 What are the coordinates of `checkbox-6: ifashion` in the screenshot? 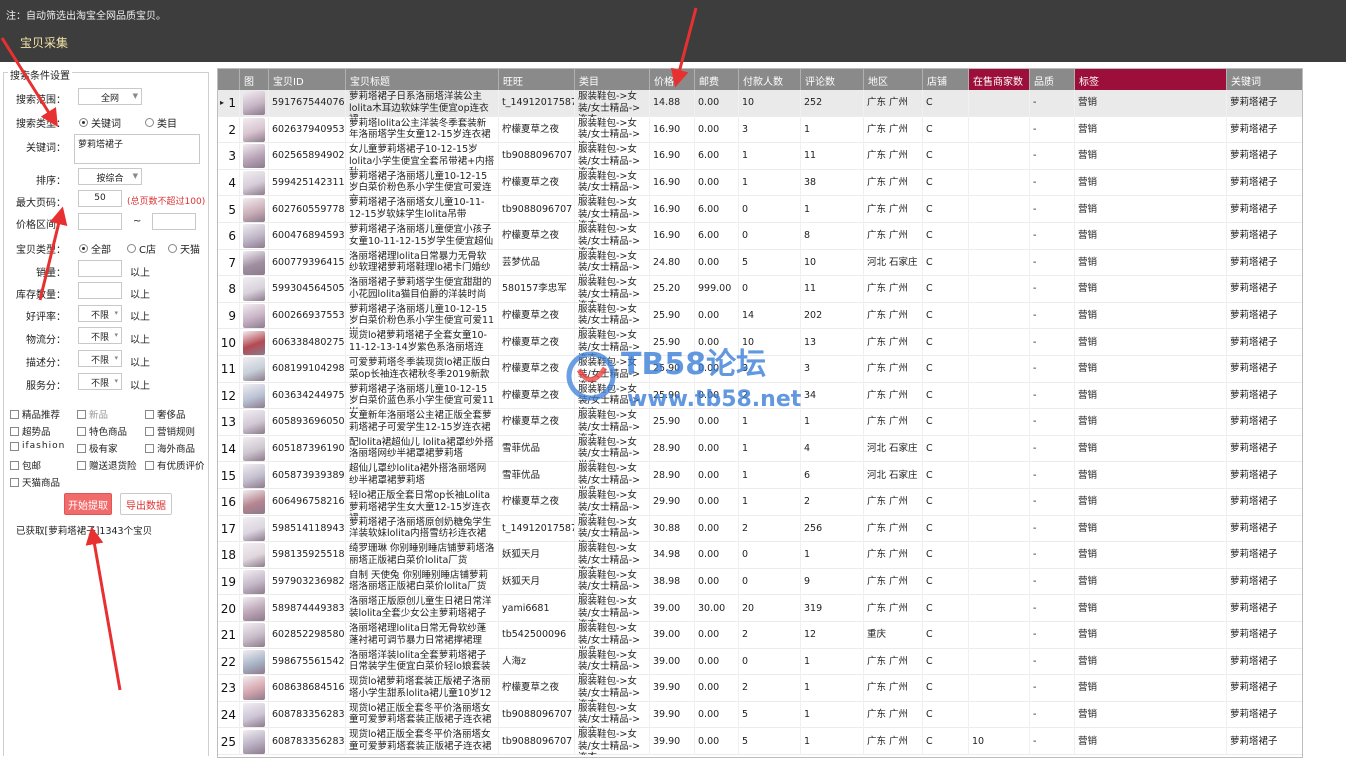 It's located at (37, 446).